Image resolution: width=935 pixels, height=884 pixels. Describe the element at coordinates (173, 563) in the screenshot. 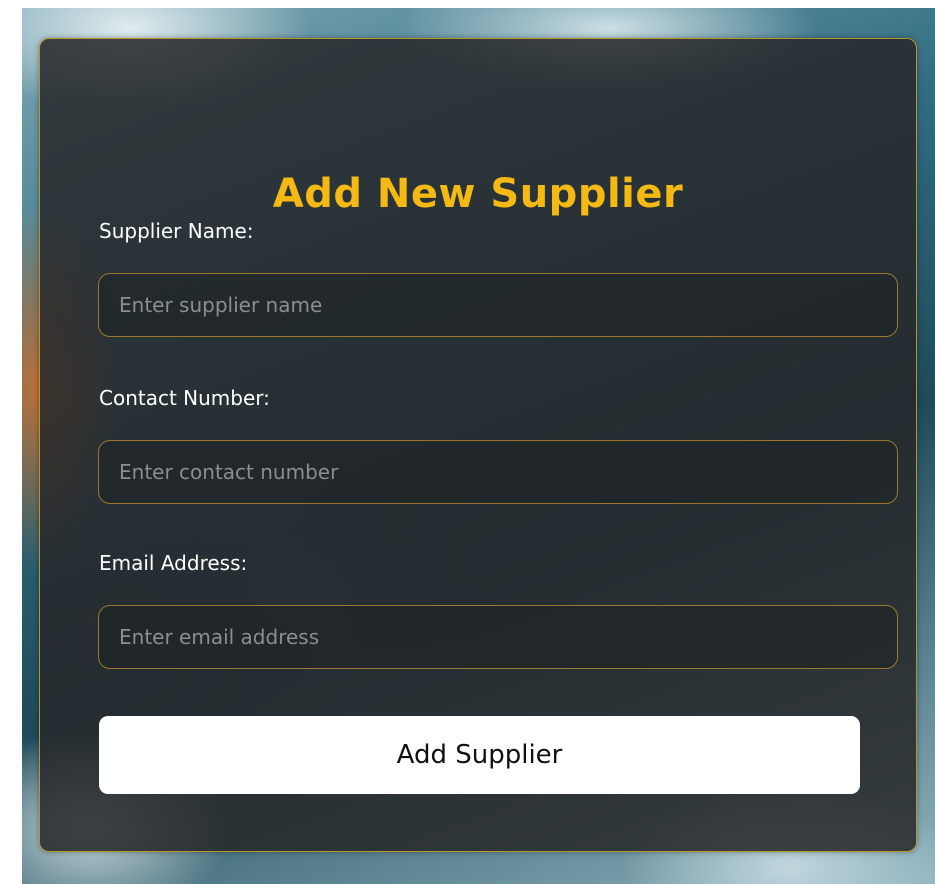

I see `email-address-label: Email Address:` at that location.